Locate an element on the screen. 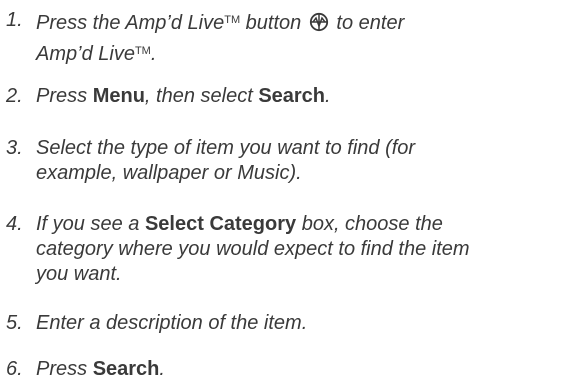 The height and width of the screenshot is (387, 570). step-text-part: box, choose the is located at coordinates (369, 224).